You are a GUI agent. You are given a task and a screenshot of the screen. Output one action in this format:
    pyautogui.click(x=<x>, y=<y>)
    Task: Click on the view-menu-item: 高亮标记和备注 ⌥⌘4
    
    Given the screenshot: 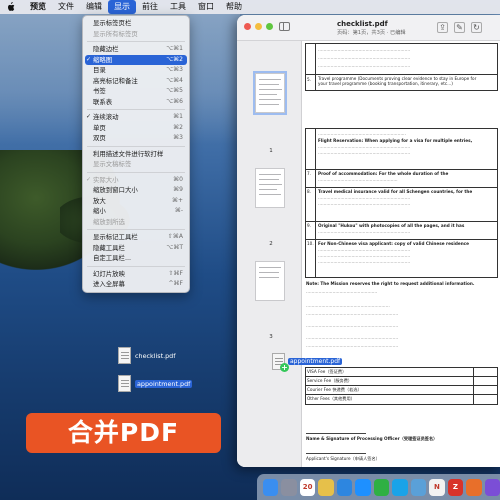 What is the action you would take?
    pyautogui.click(x=136, y=81)
    